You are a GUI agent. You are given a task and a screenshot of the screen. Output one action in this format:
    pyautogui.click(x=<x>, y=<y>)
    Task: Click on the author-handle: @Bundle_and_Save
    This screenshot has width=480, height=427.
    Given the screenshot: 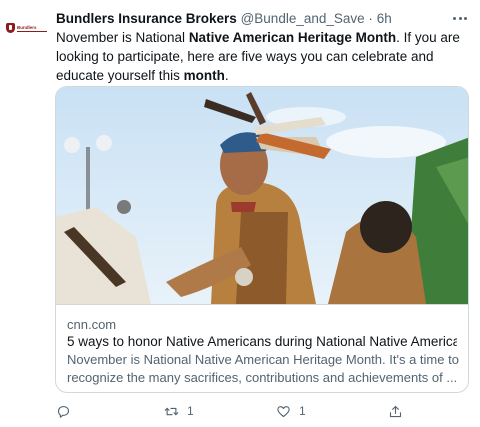 What is the action you would take?
    pyautogui.click(x=303, y=18)
    